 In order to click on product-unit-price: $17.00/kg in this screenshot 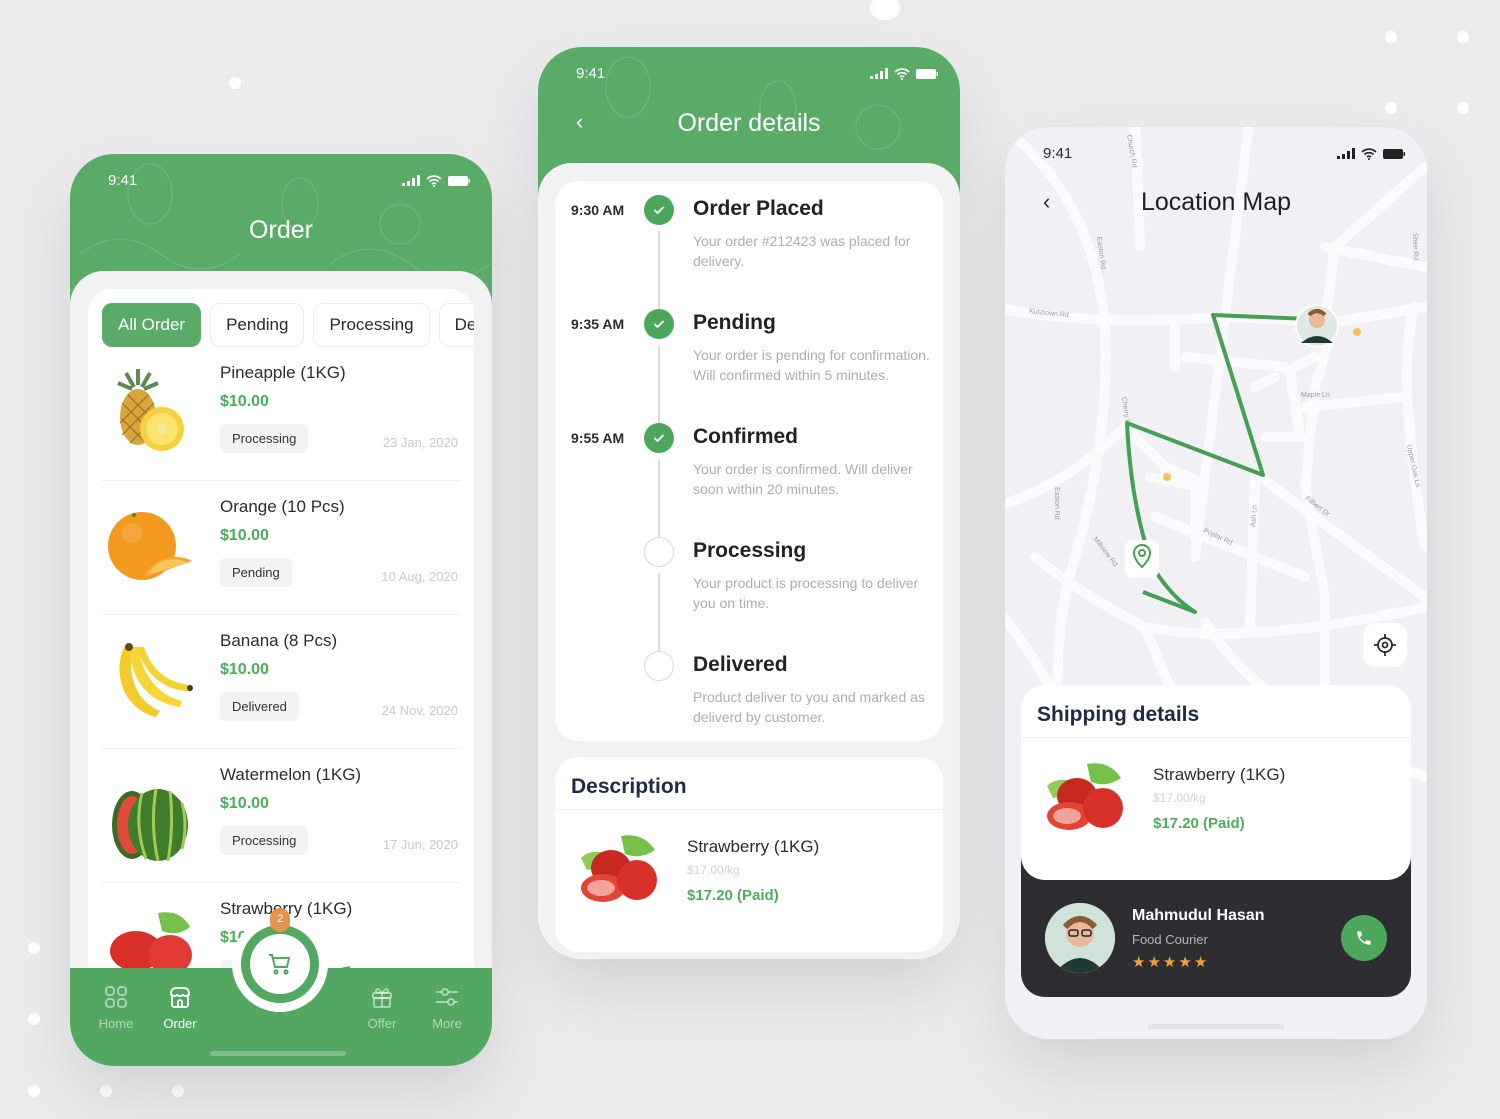, I will do `click(1179, 797)`.